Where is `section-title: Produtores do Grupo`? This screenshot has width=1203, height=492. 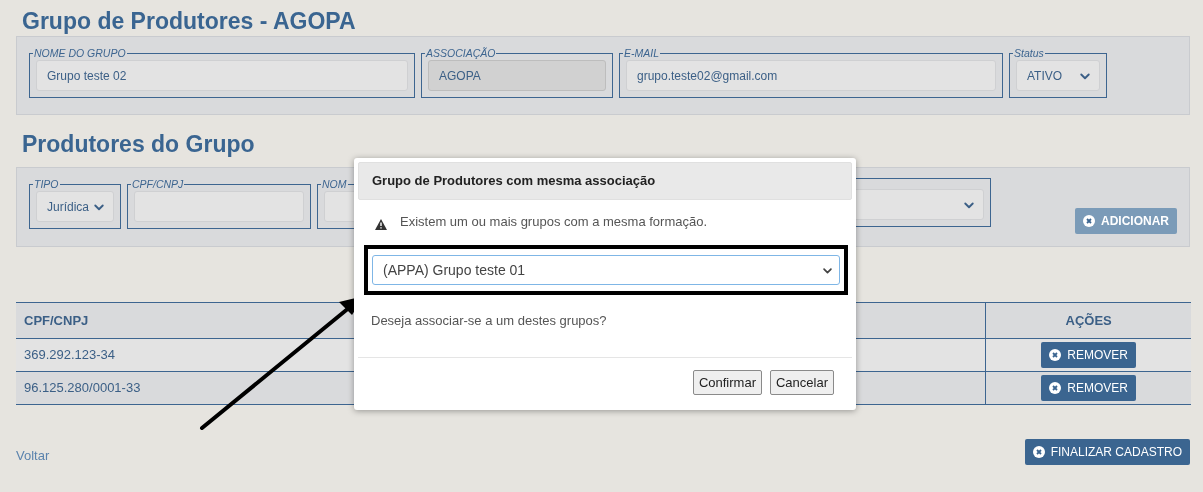
section-title: Produtores do Grupo is located at coordinates (139, 144).